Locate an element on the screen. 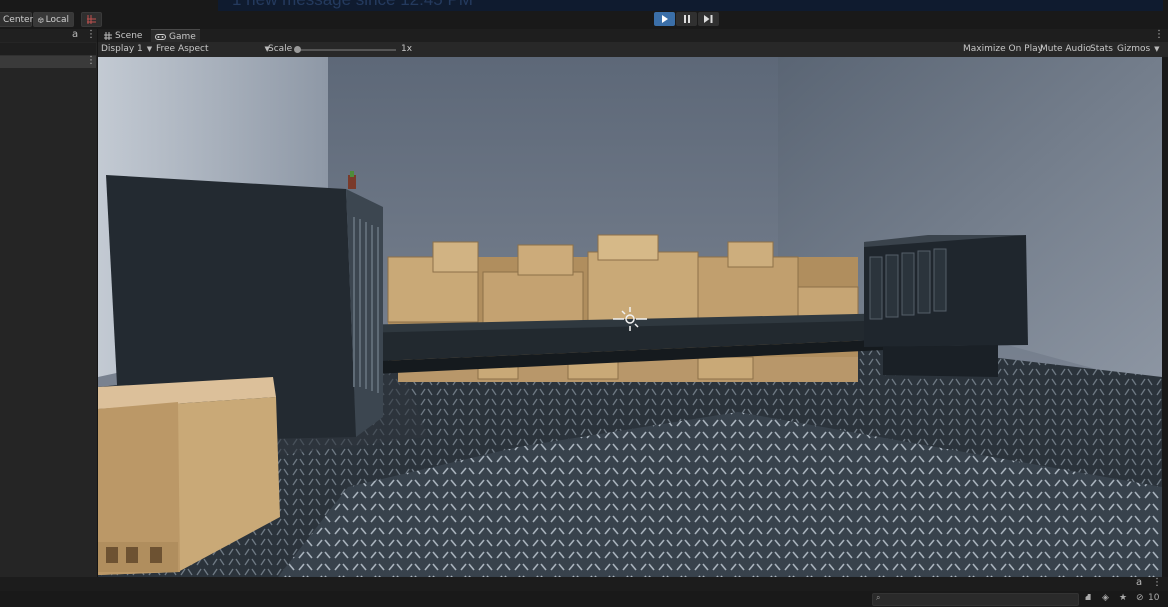  scale-label: Scale is located at coordinates (280, 49).